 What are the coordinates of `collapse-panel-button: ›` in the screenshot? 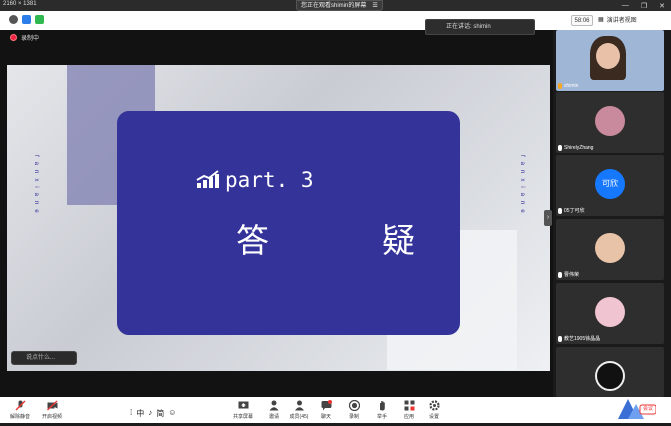 It's located at (548, 218).